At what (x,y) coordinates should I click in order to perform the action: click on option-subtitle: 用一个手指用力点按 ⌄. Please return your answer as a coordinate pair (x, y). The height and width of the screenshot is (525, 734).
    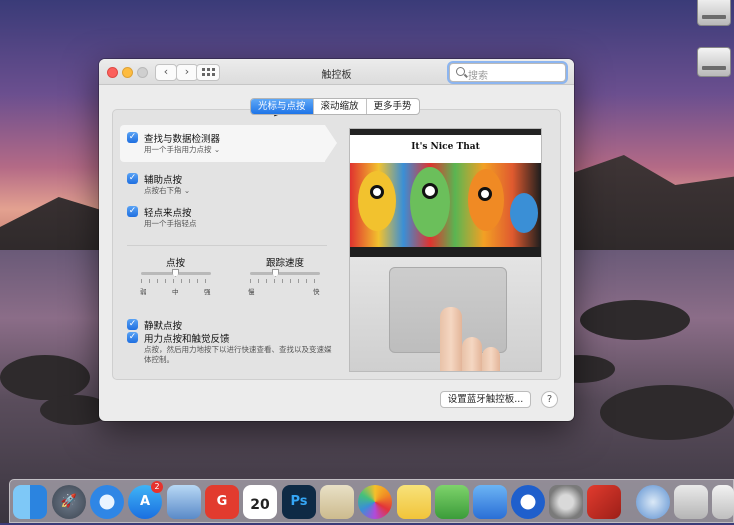
    Looking at the image, I should click on (182, 149).